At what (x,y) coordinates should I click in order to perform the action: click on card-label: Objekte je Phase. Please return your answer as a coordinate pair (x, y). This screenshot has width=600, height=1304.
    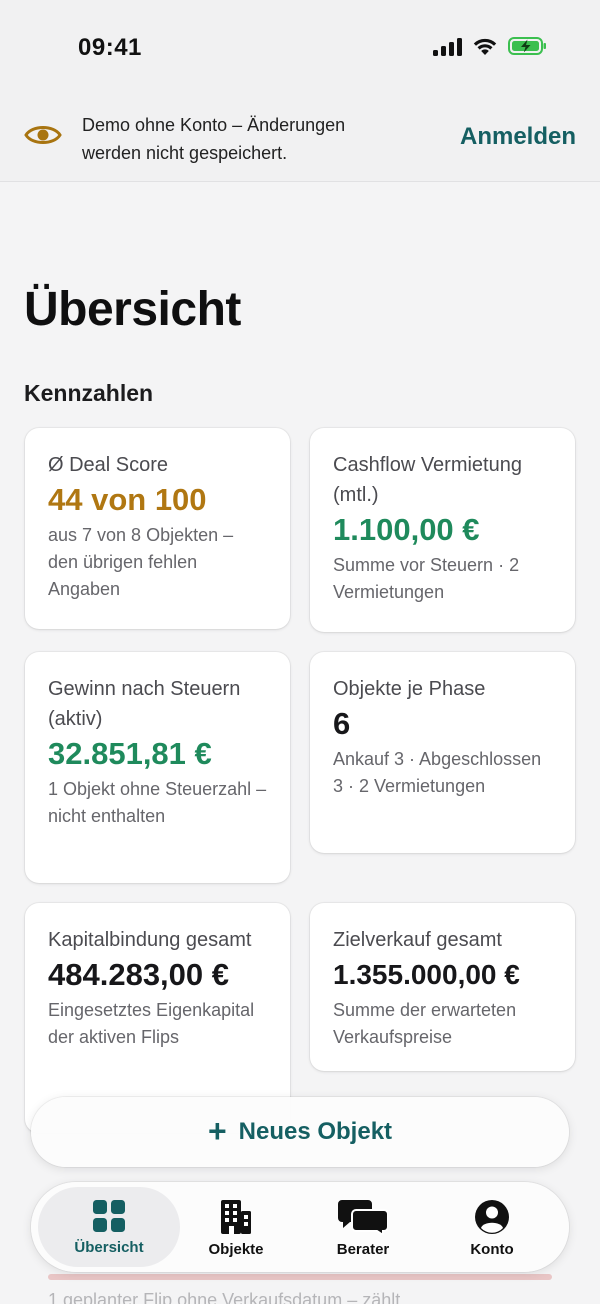
    Looking at the image, I should click on (409, 689).